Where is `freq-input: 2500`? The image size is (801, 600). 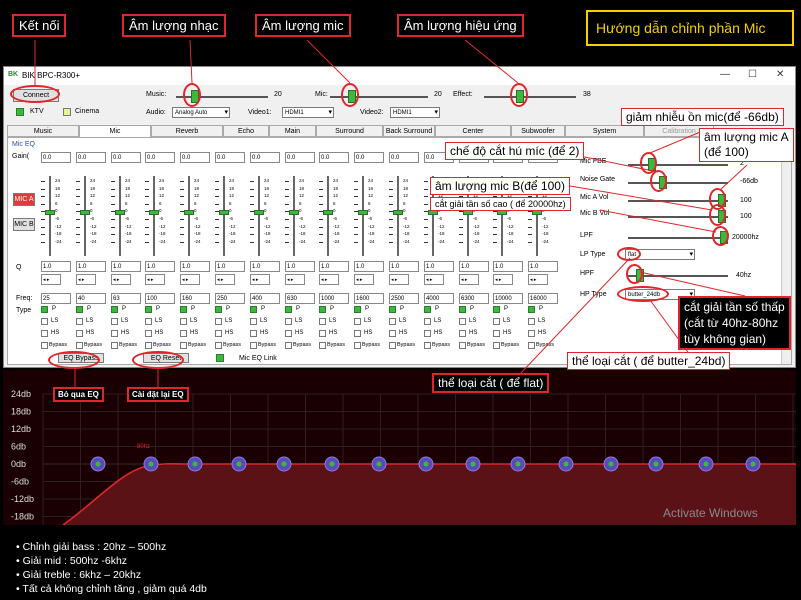
freq-input: 2500 is located at coordinates (404, 298).